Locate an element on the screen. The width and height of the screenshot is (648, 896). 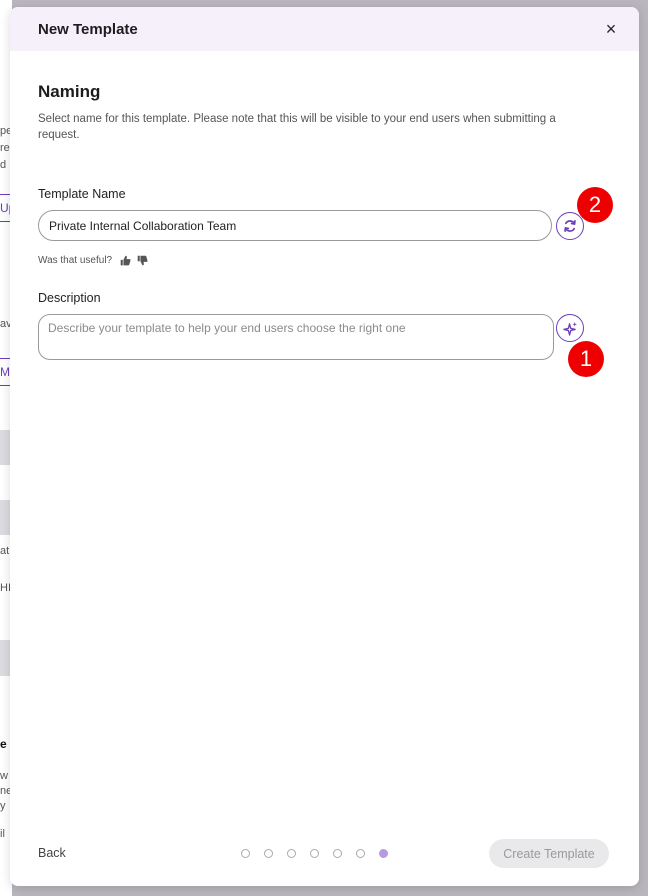
close-button: × is located at coordinates (611, 29).